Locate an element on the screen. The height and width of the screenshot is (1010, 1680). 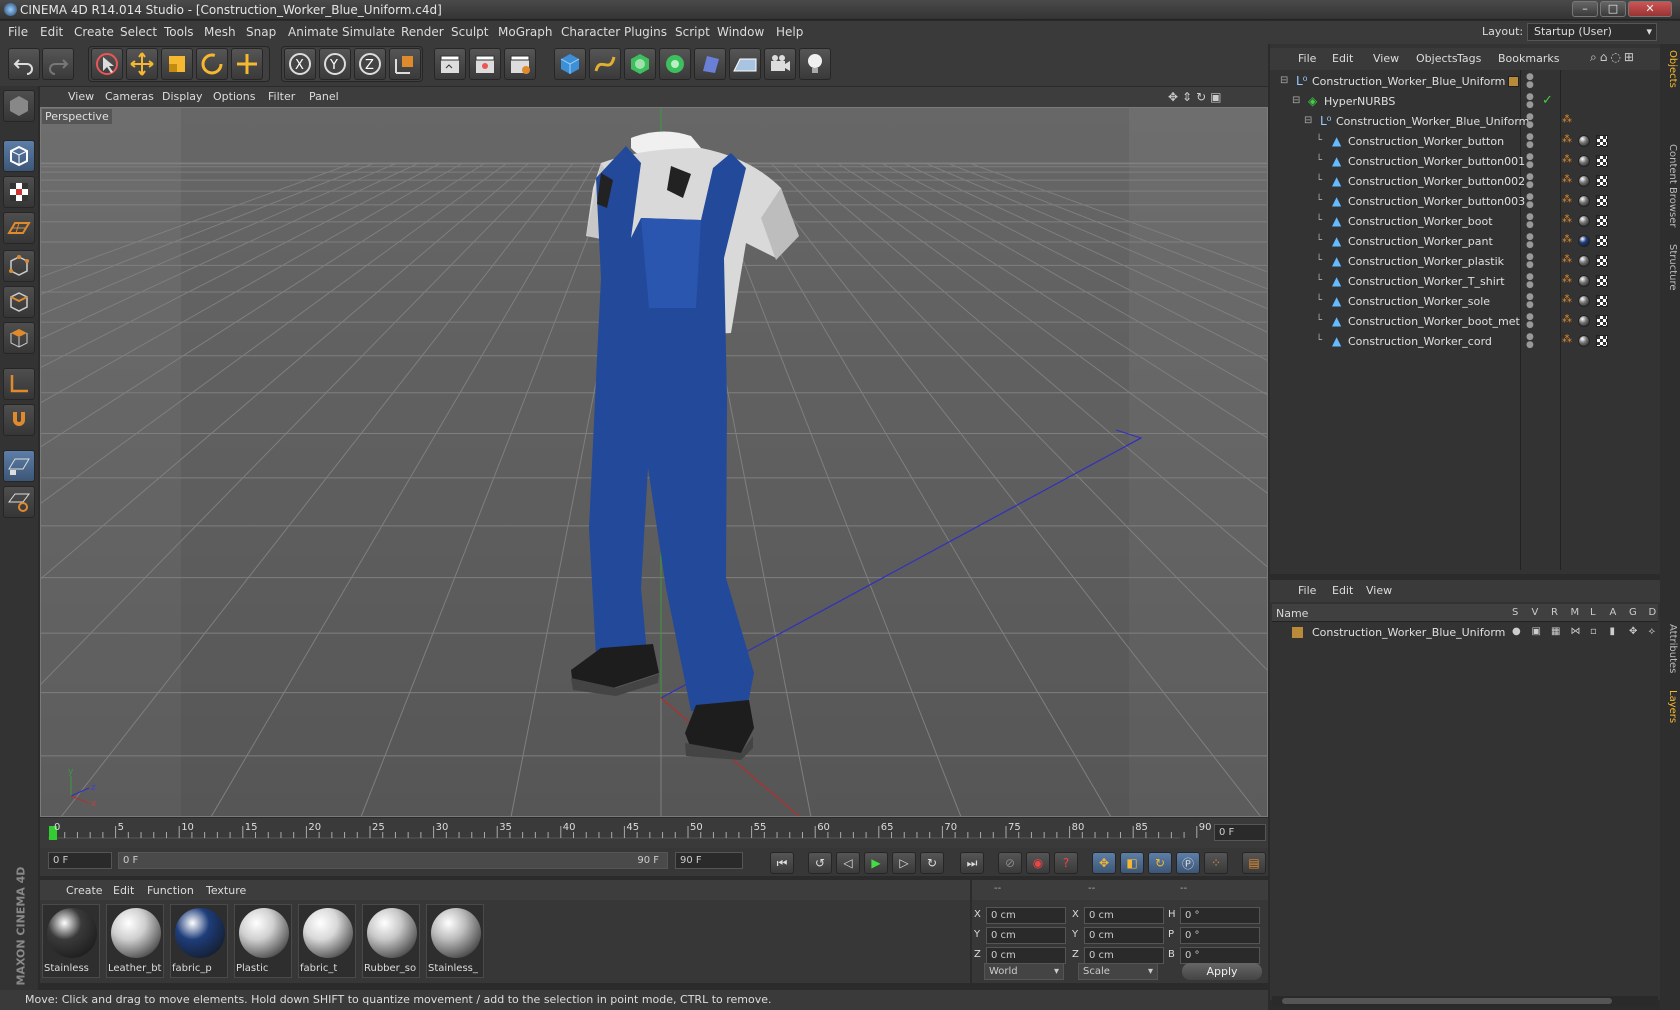
rotate-button is located at coordinates (212, 64).